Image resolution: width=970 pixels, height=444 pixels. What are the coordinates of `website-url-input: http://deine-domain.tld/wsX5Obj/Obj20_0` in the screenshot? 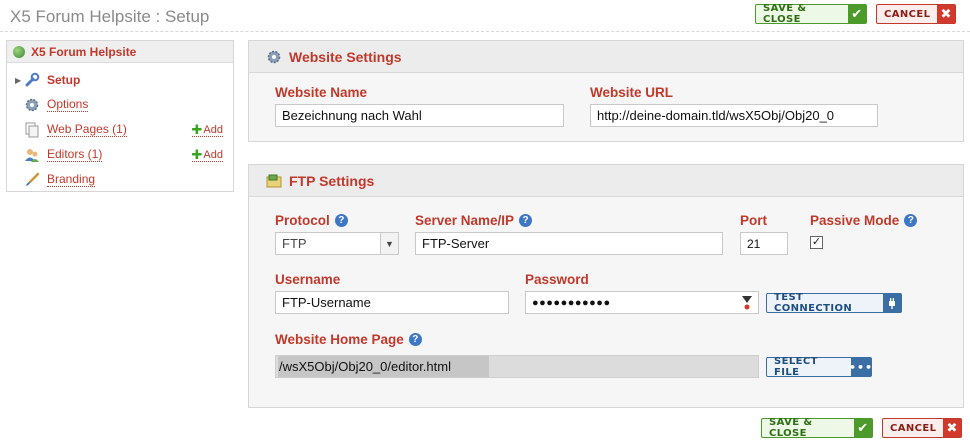 It's located at (734, 115).